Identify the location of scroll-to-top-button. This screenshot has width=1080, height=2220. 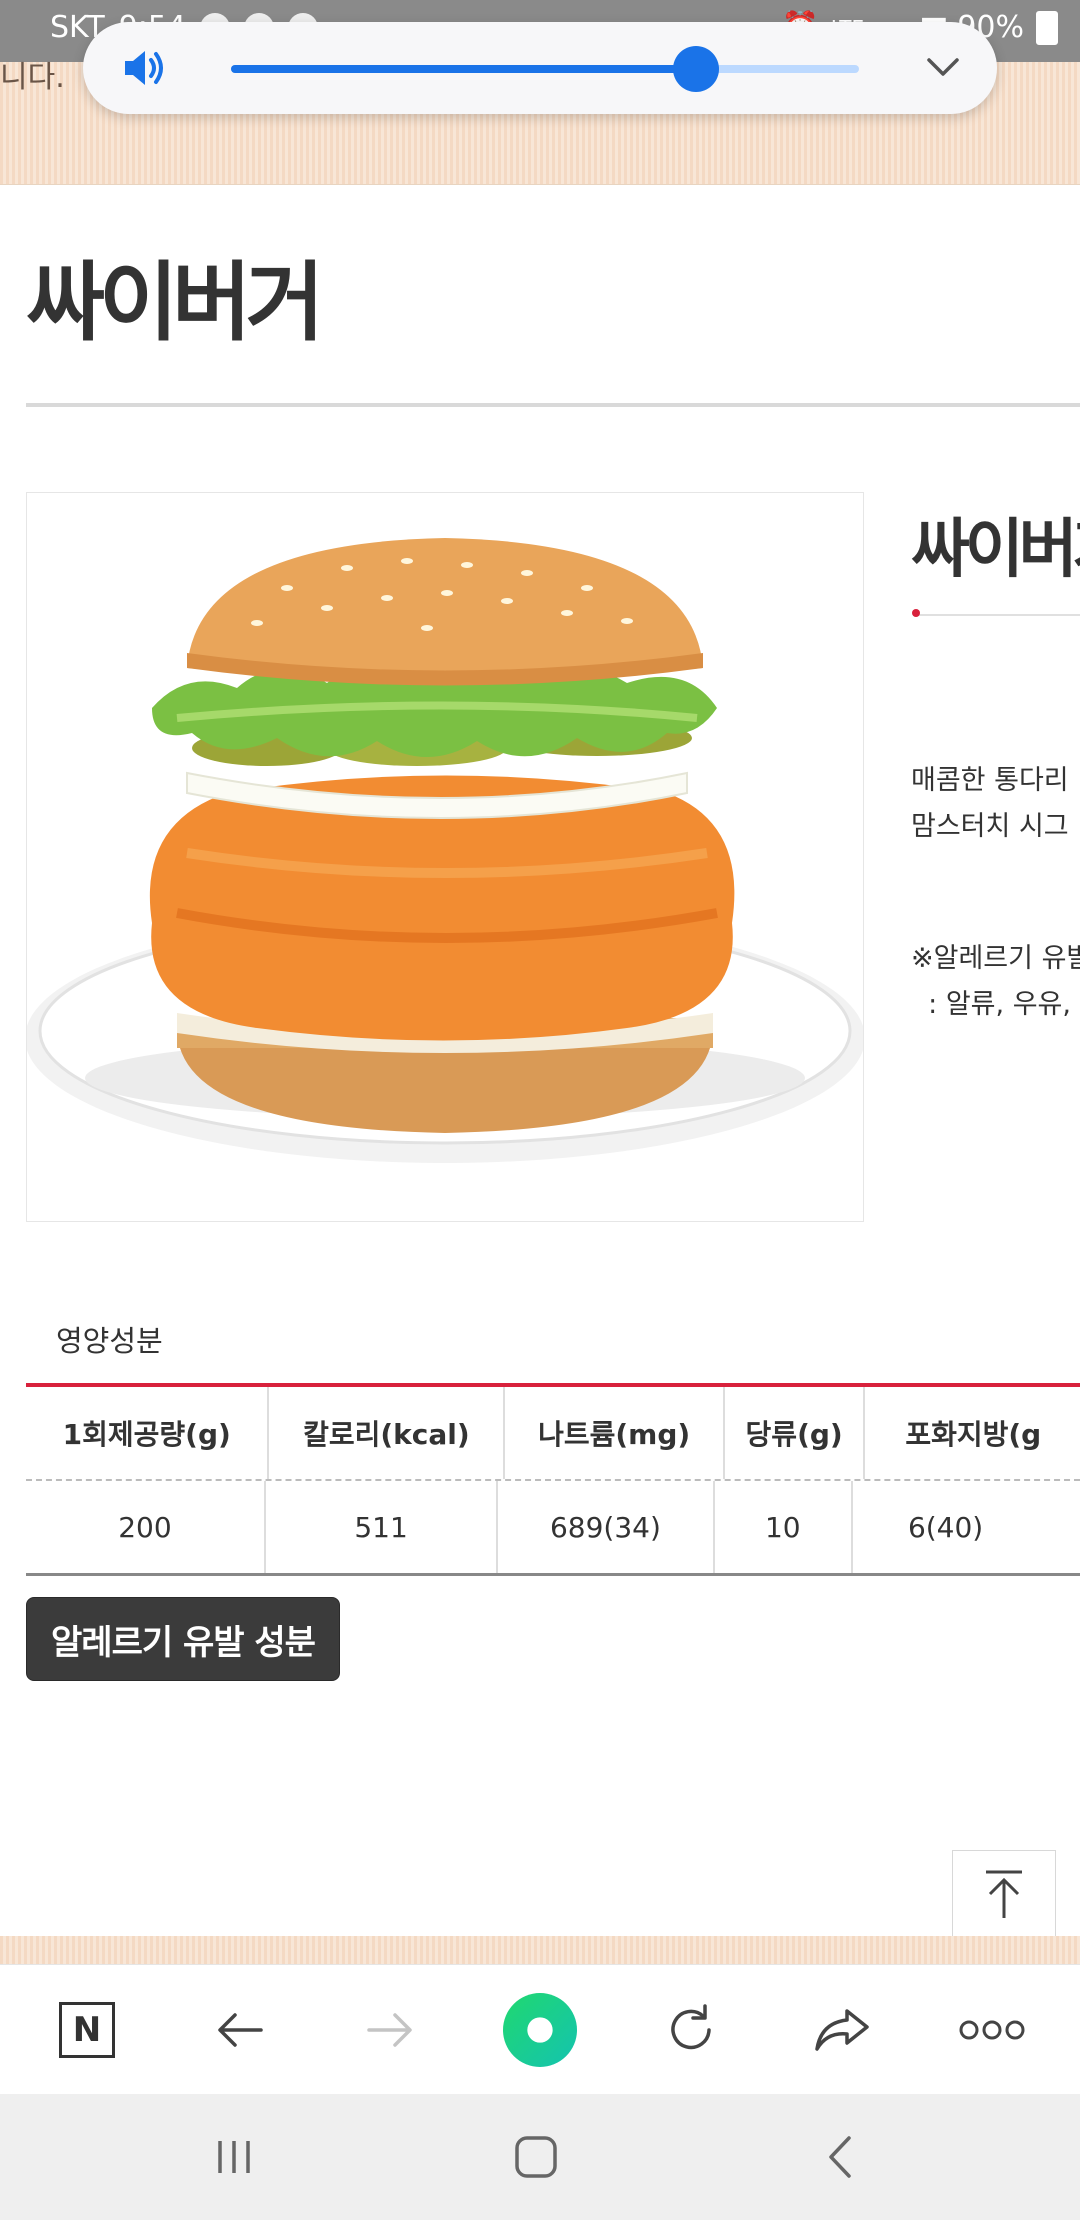
(1004, 1894).